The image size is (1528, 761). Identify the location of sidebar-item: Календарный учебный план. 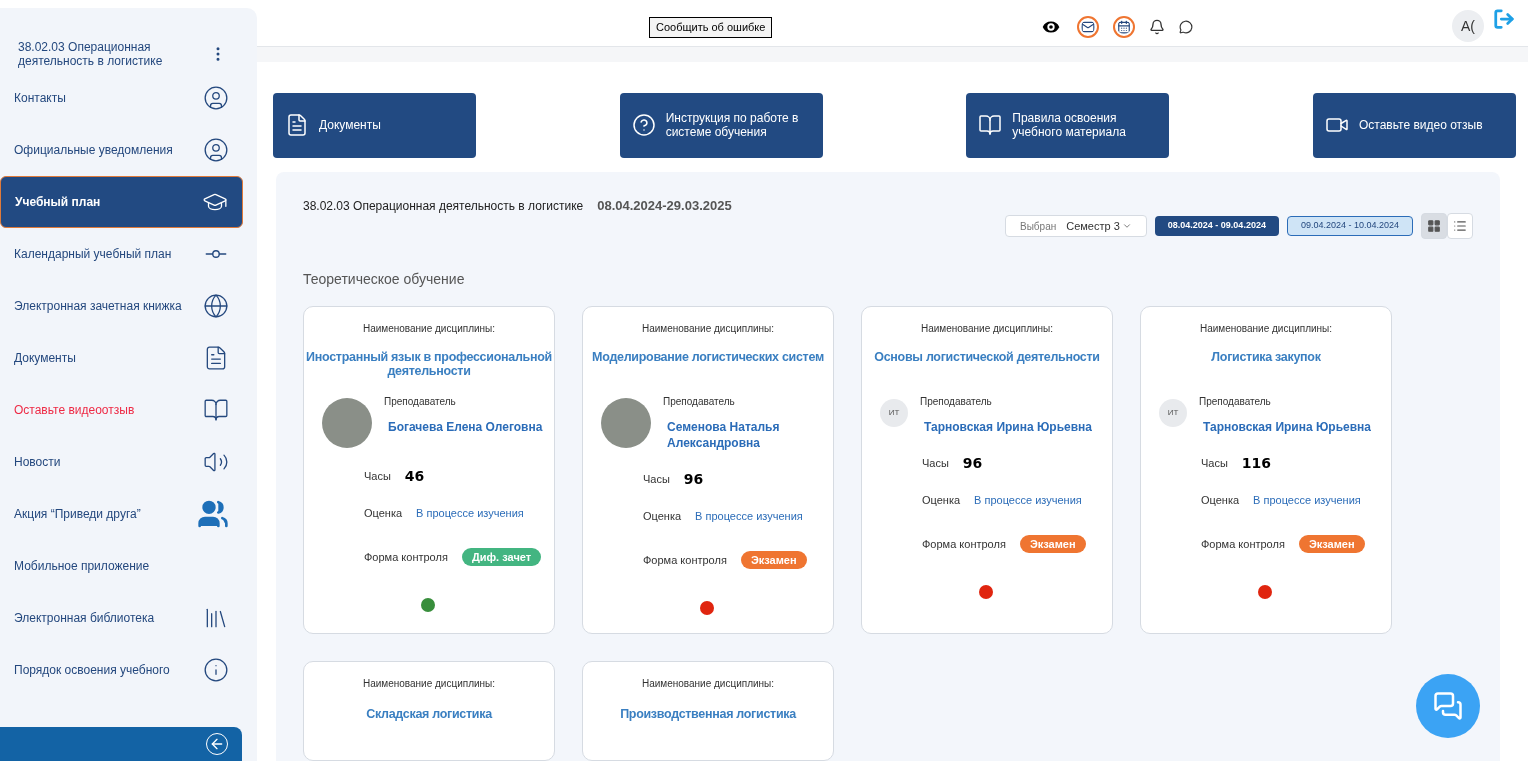
(121, 254).